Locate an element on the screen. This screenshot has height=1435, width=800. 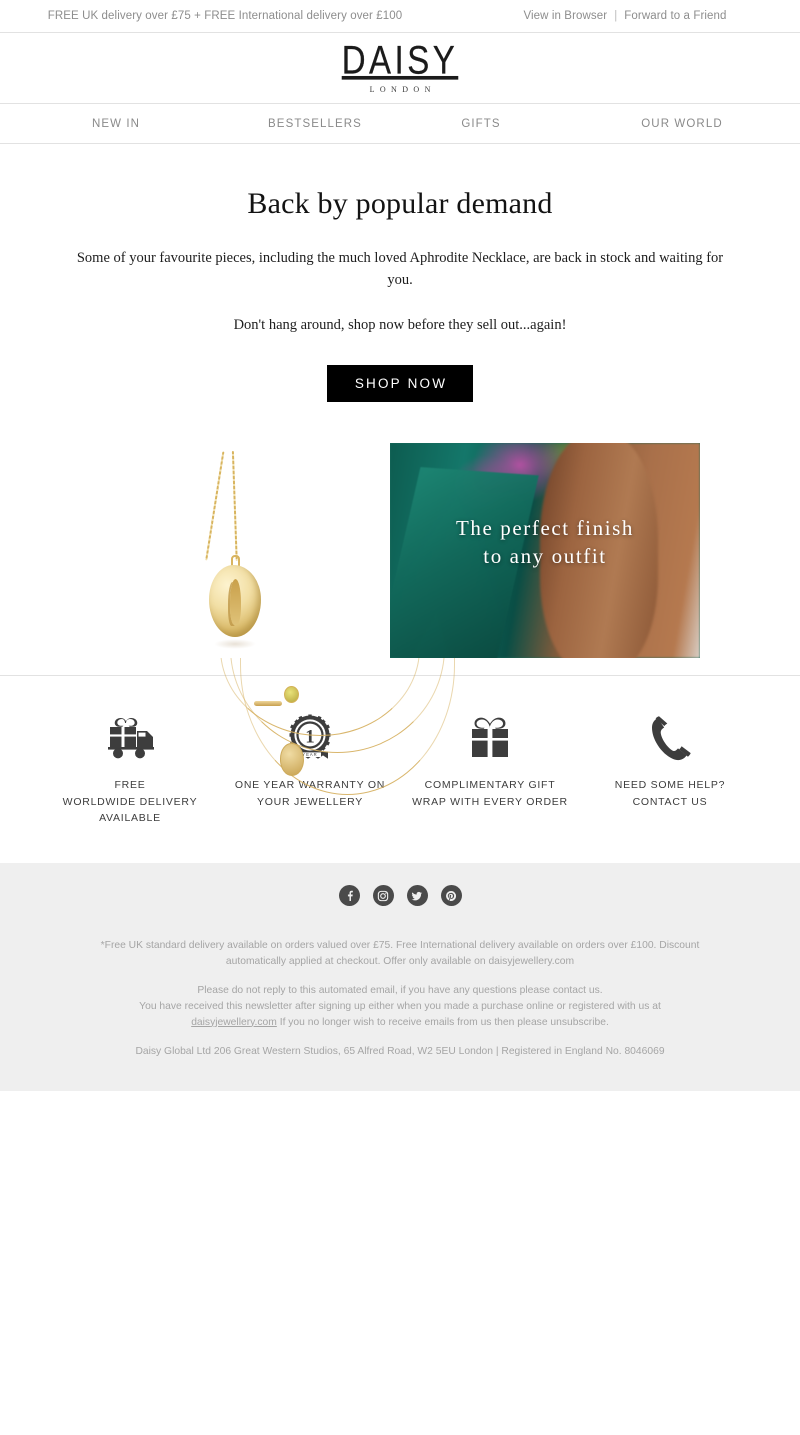
twitter-icon is located at coordinates (417, 896).